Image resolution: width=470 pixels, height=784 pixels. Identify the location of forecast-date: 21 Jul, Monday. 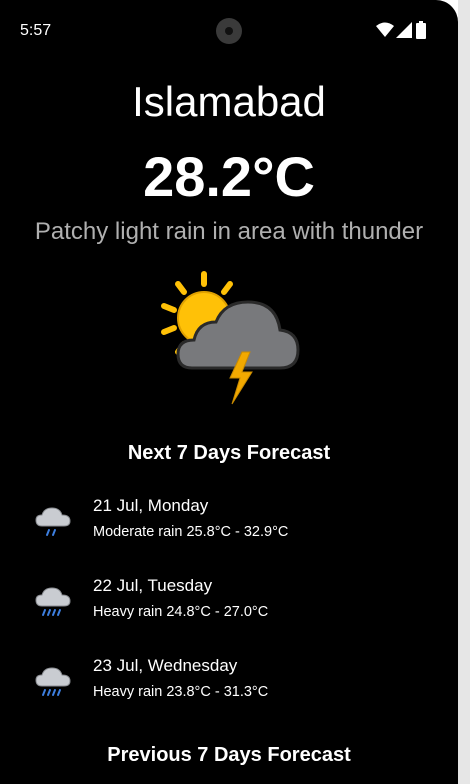
(151, 505).